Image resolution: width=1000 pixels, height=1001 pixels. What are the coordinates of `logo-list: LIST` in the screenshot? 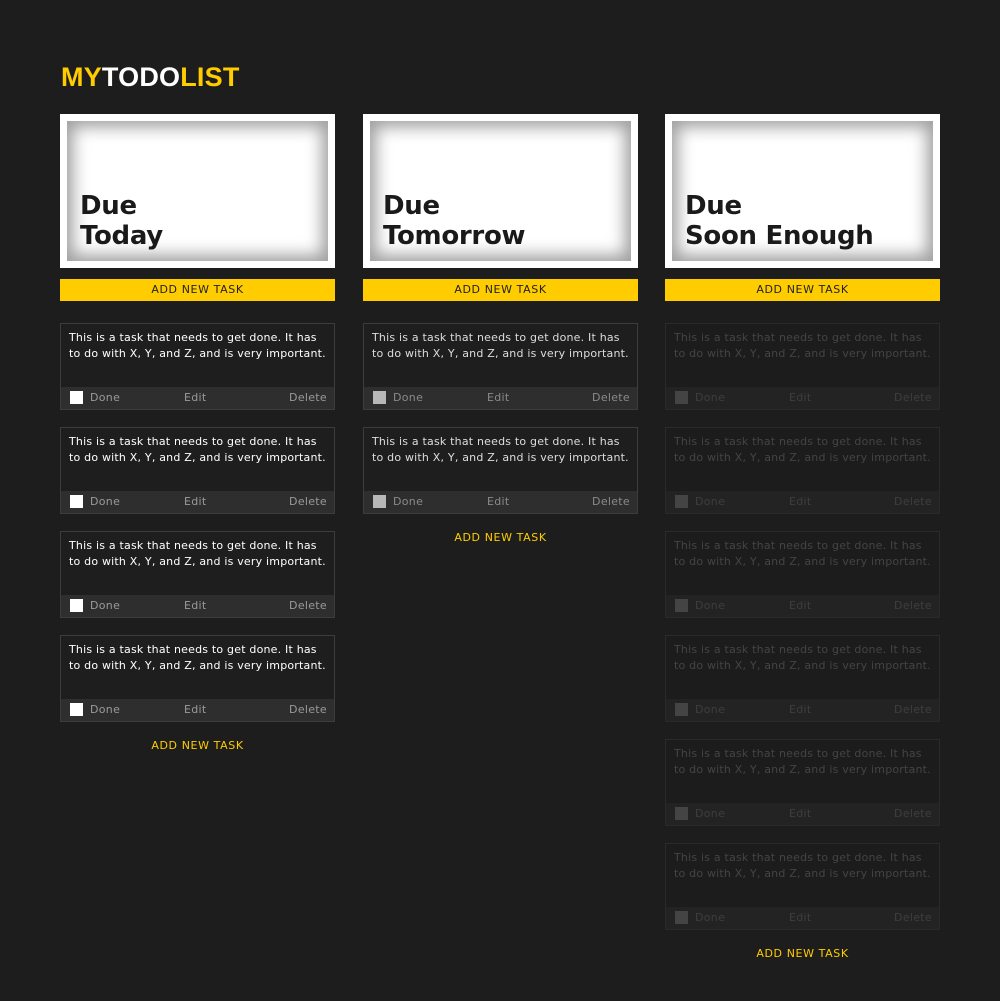 It's located at (210, 77).